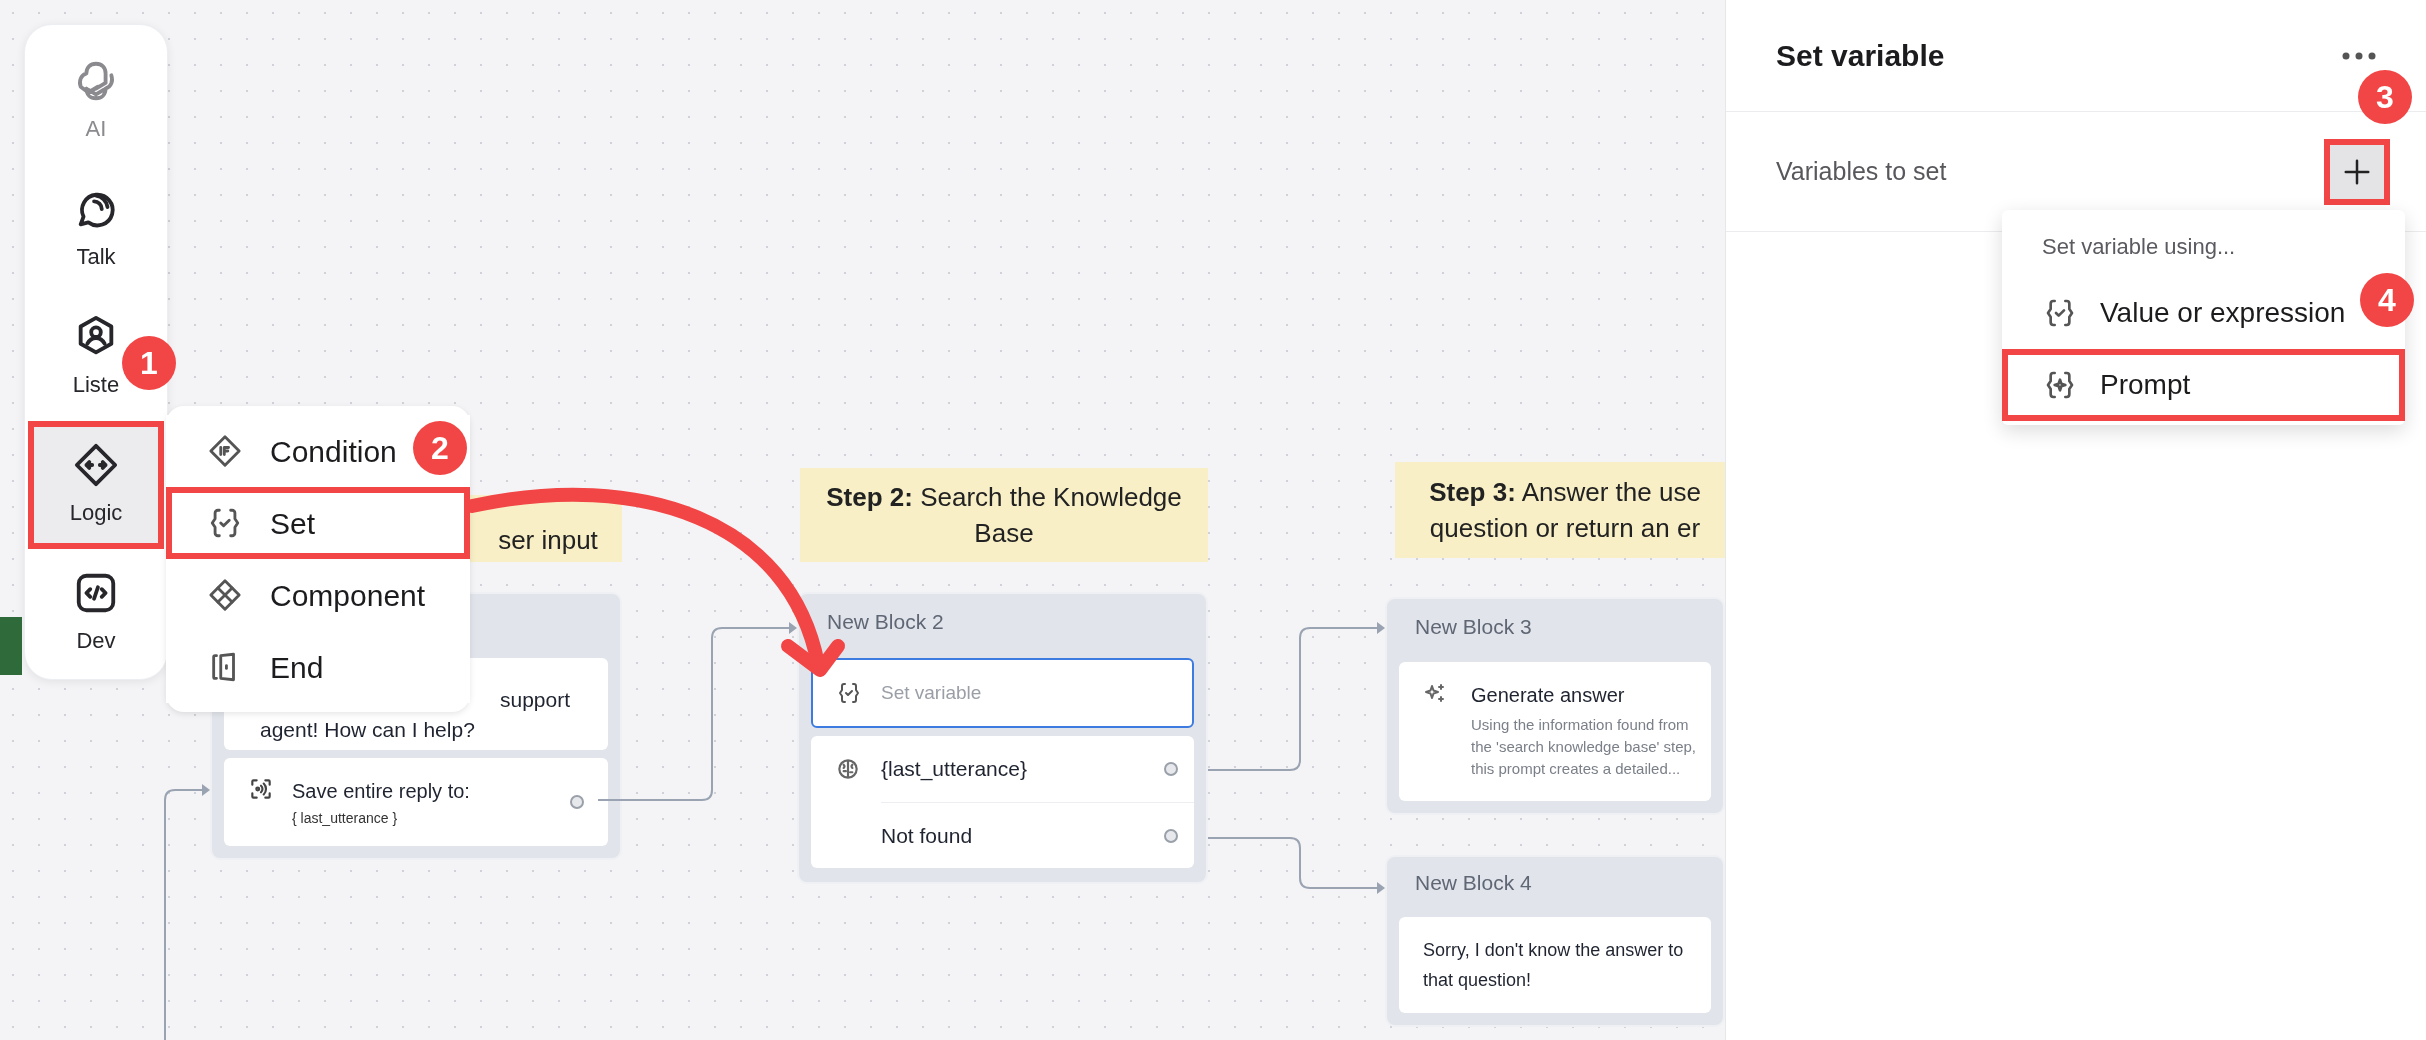 The image size is (2426, 1040). What do you see at coordinates (1565, 492) in the screenshot?
I see `note-text: Step 3: Answer the use` at bounding box center [1565, 492].